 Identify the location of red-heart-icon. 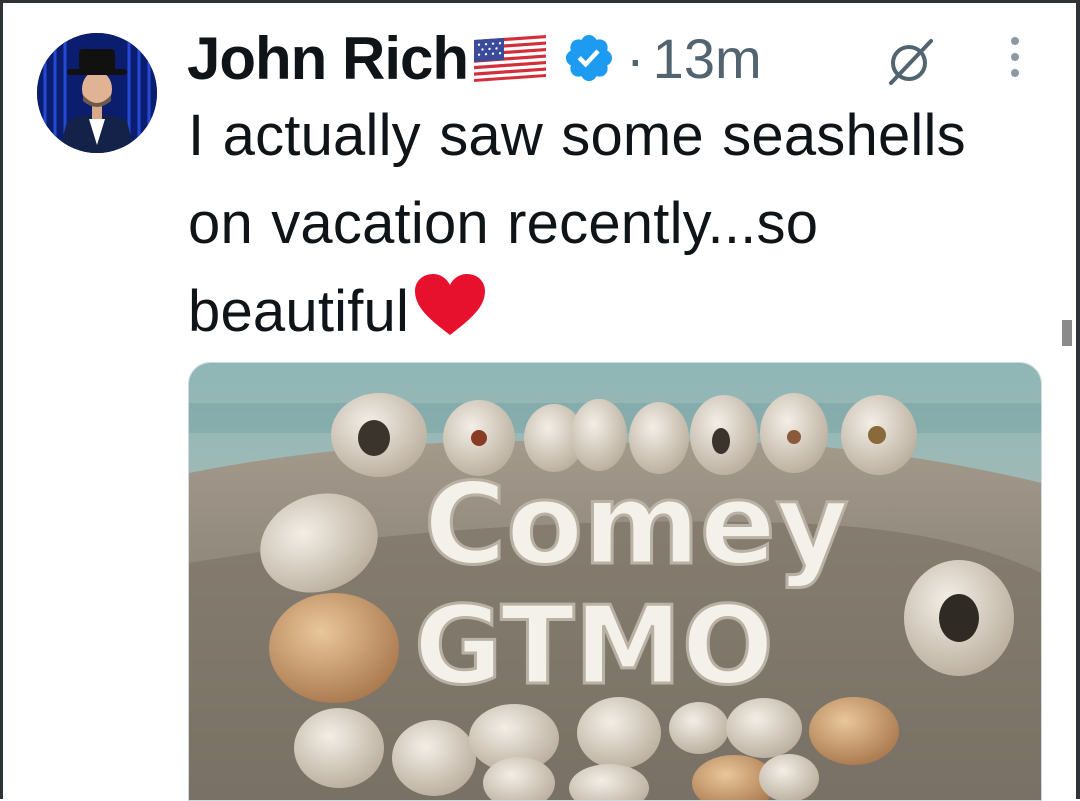
(450, 317).